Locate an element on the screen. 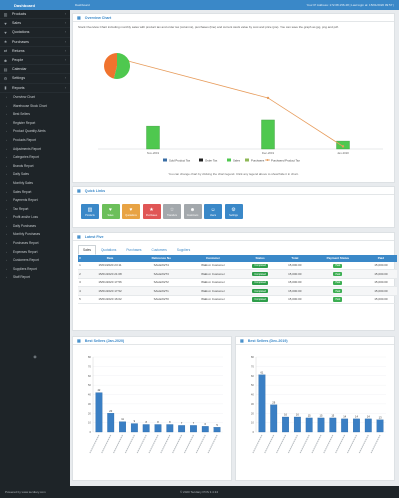 The width and height of the screenshot is (399, 498). reports-subitem: › Sales Report is located at coordinates (35, 191).